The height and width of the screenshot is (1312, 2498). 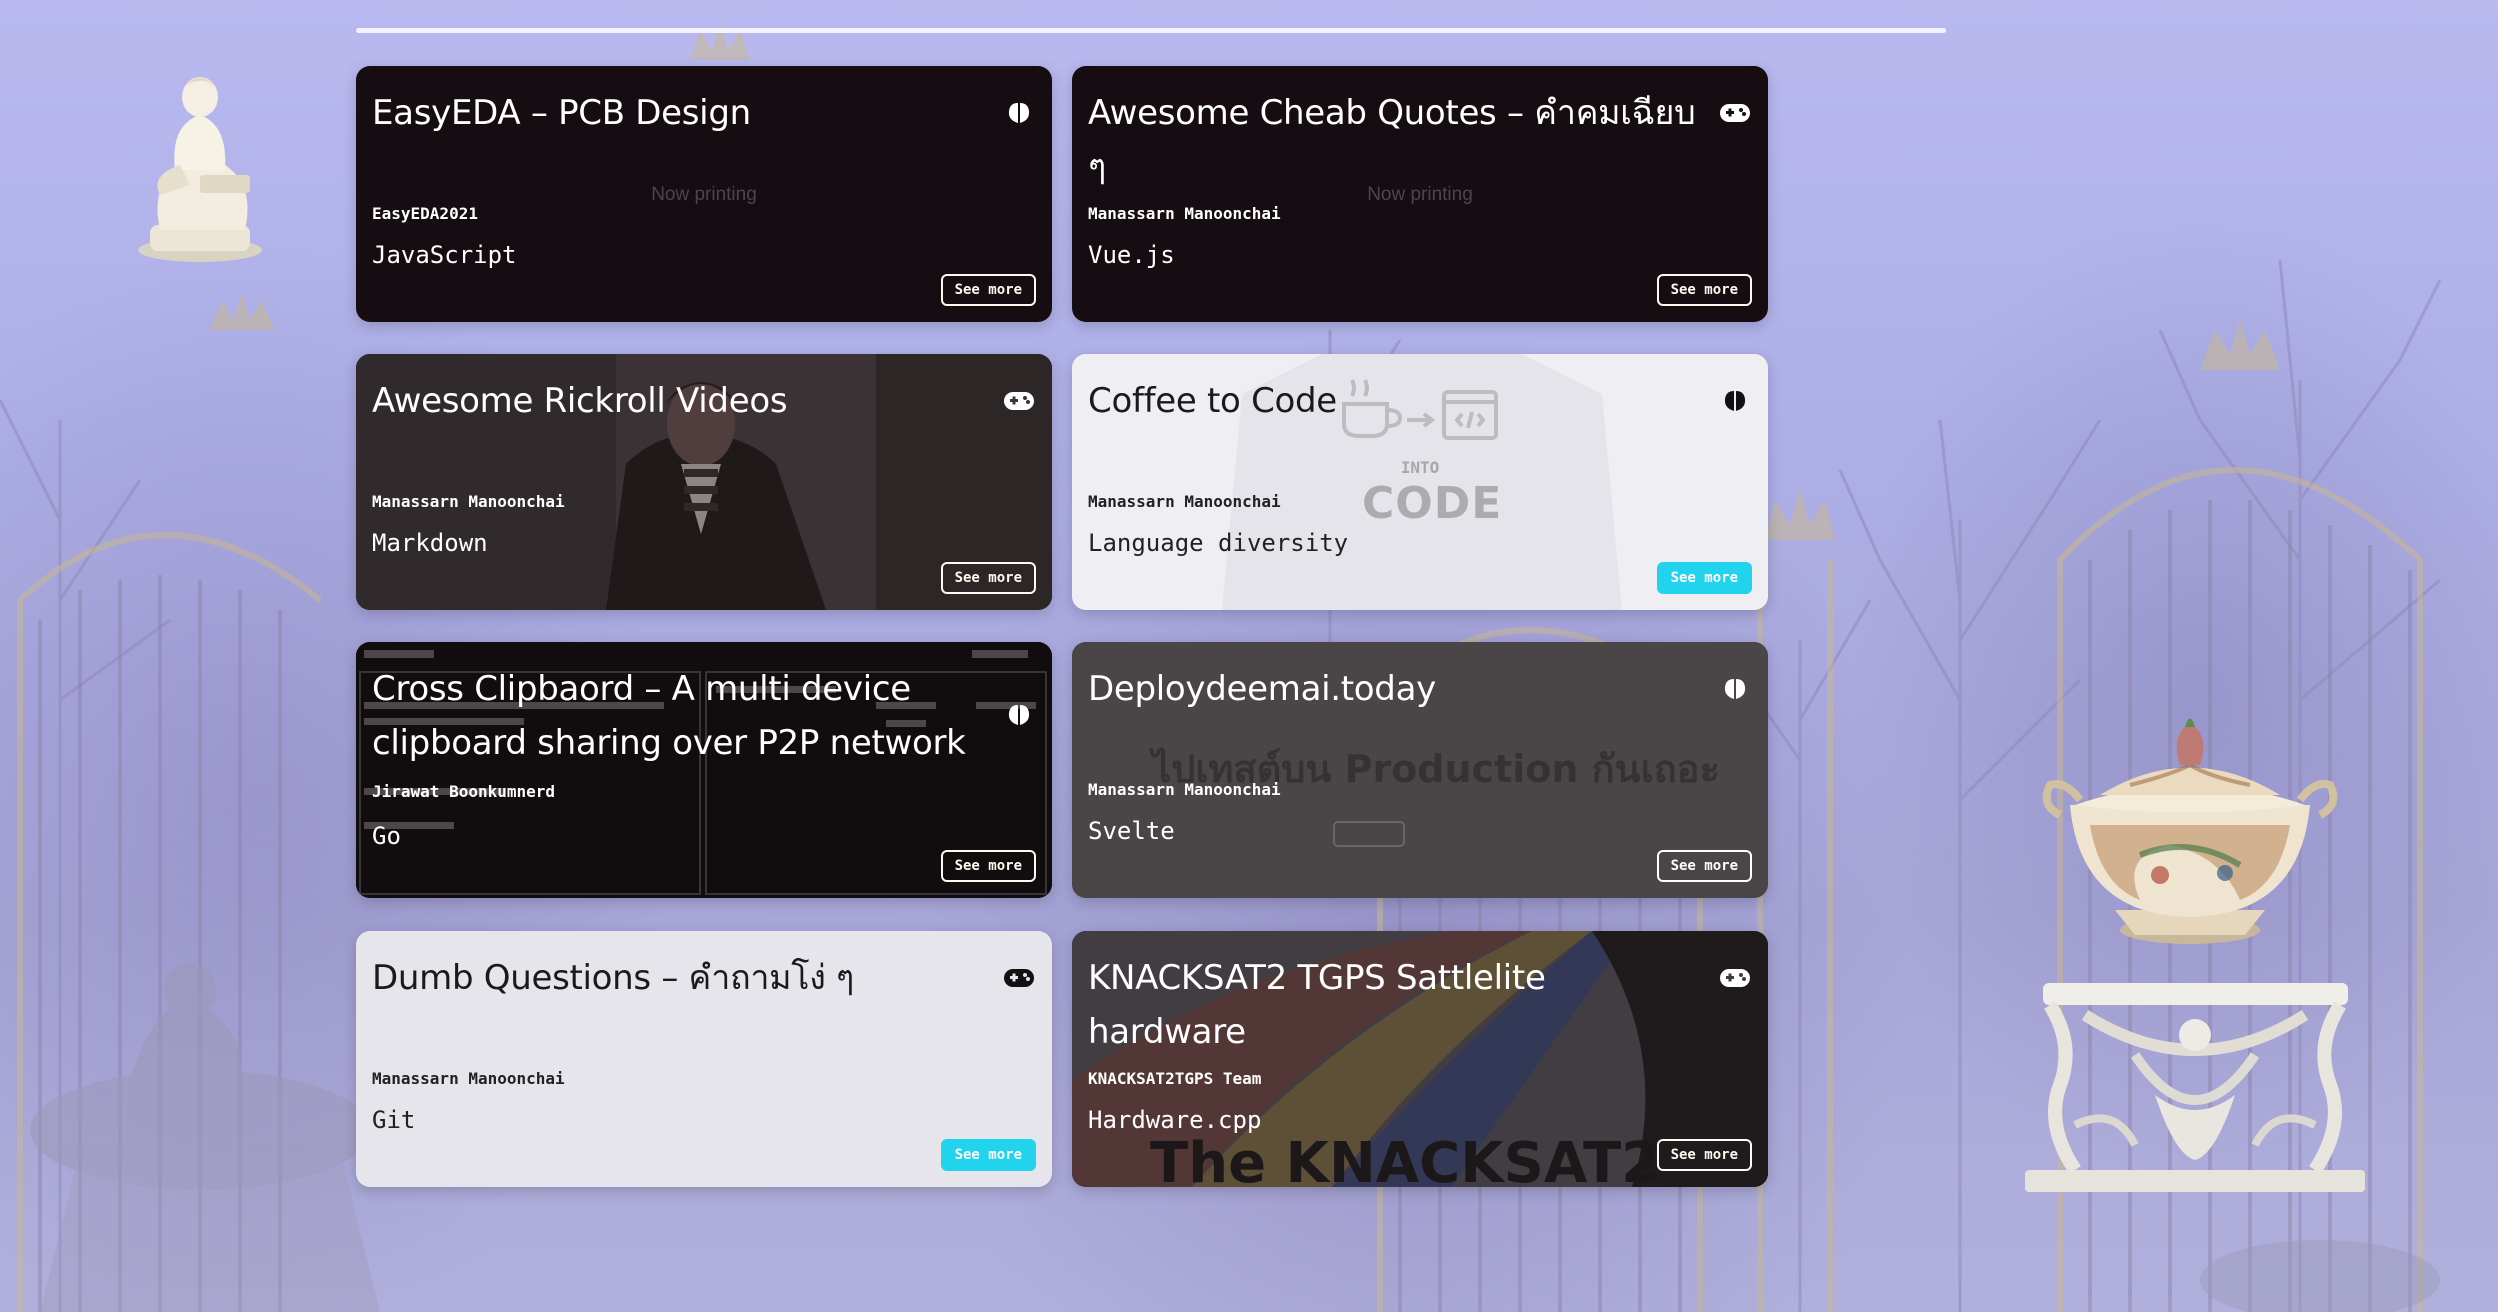 I want to click on progress-line, so click(x=1151, y=30).